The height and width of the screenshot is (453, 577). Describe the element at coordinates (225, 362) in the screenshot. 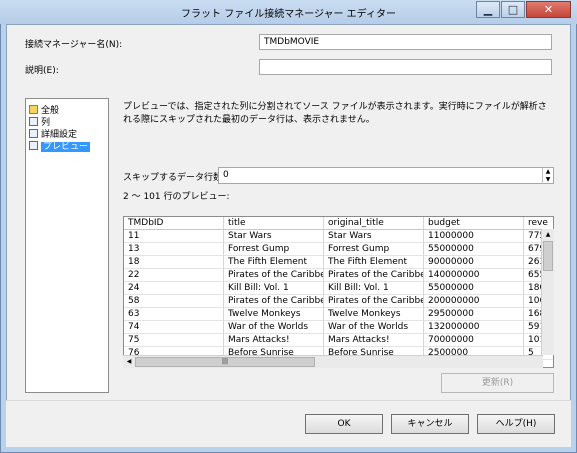

I see `horizontal-scroll-thumb: |||` at that location.